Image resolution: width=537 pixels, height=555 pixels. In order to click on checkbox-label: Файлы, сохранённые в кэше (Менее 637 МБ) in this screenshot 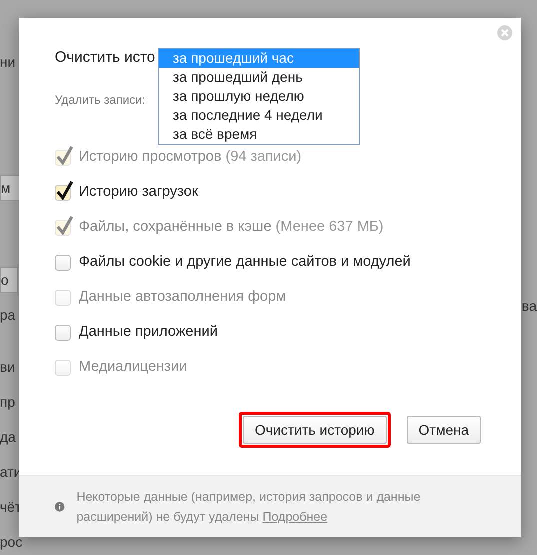, I will do `click(231, 228)`.